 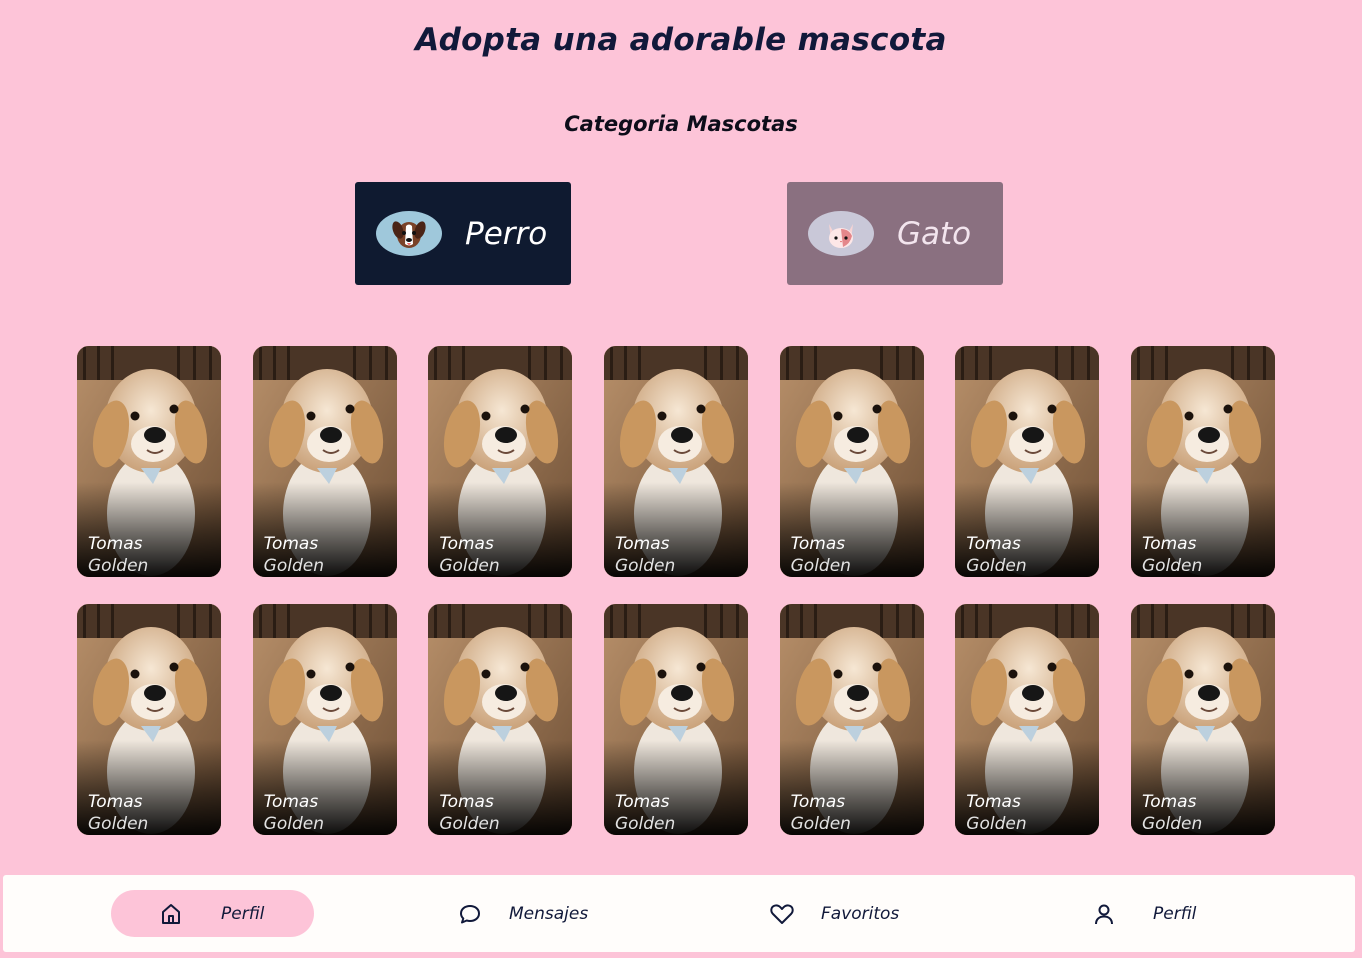 I want to click on nav-label-profile: Perfil, so click(x=1175, y=913).